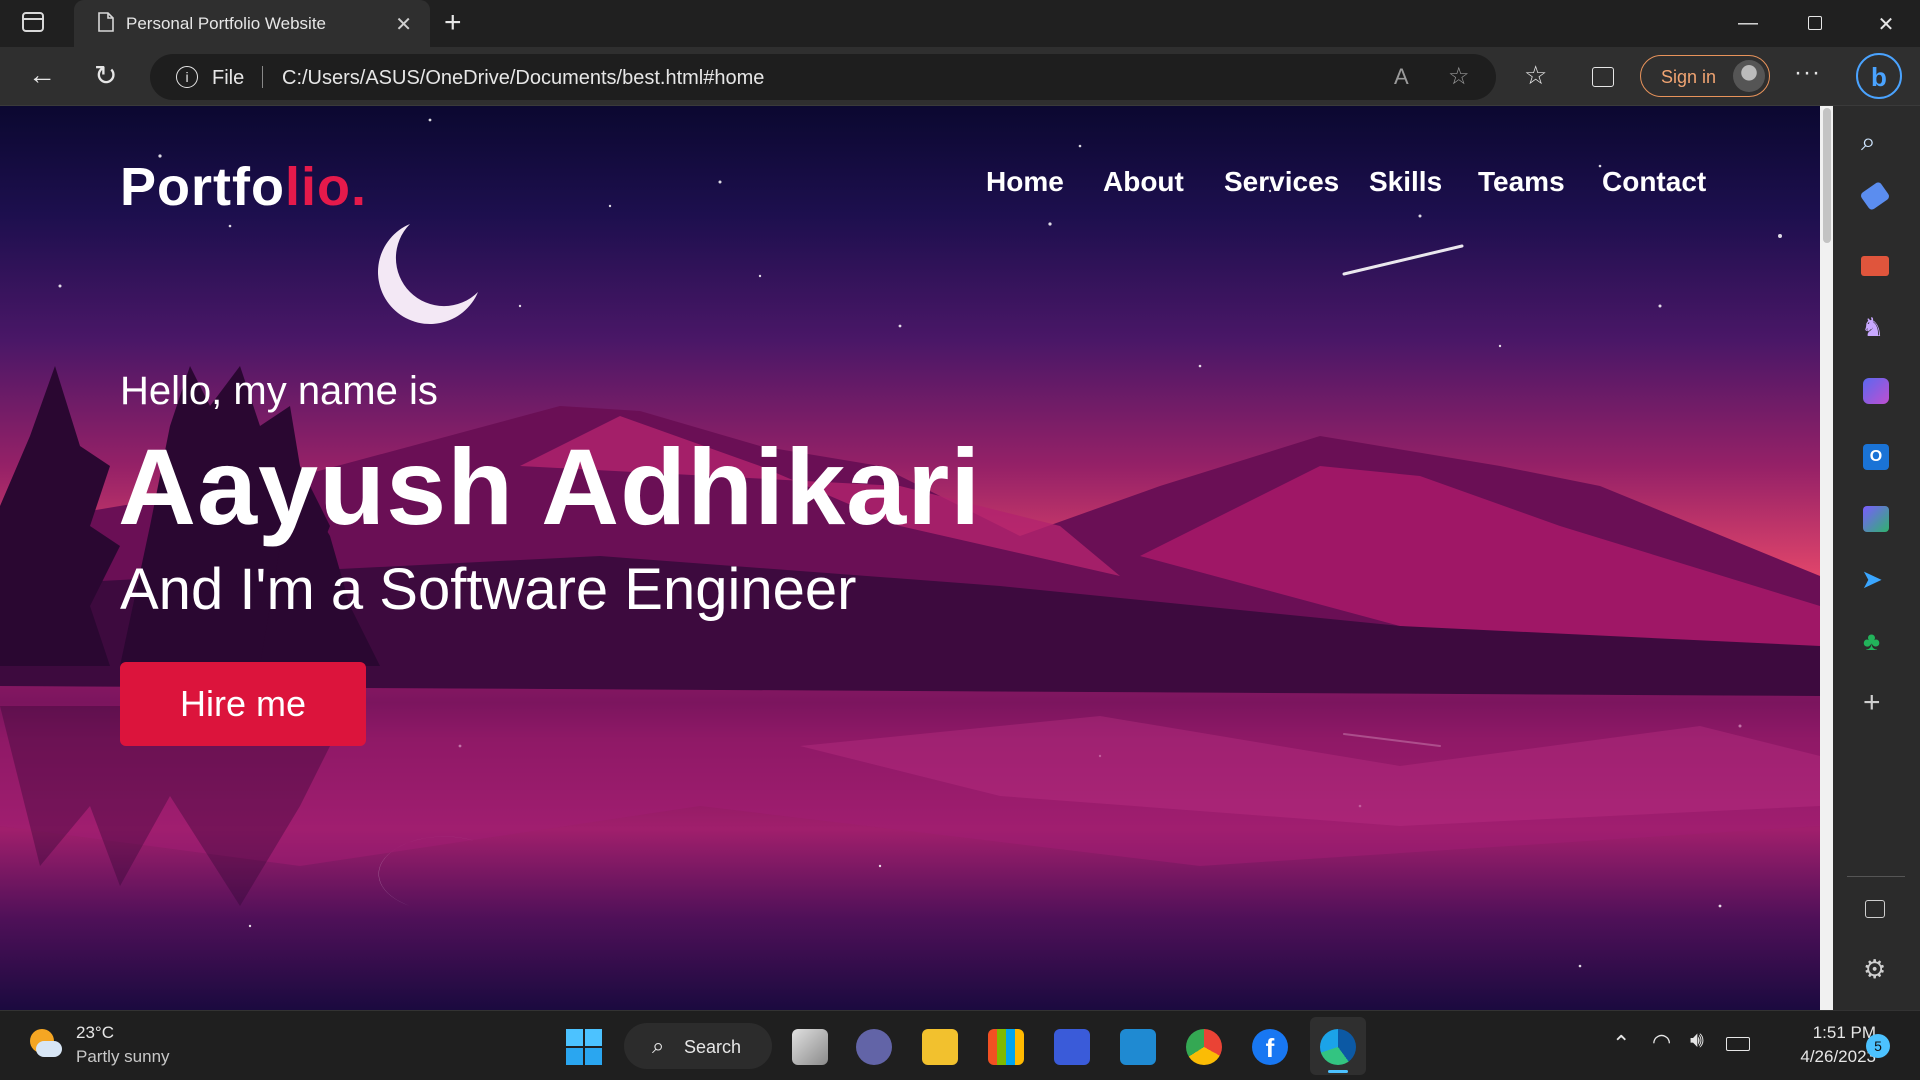 The width and height of the screenshot is (1920, 1080). What do you see at coordinates (243, 704) in the screenshot?
I see `hire-me-button: Hire me` at bounding box center [243, 704].